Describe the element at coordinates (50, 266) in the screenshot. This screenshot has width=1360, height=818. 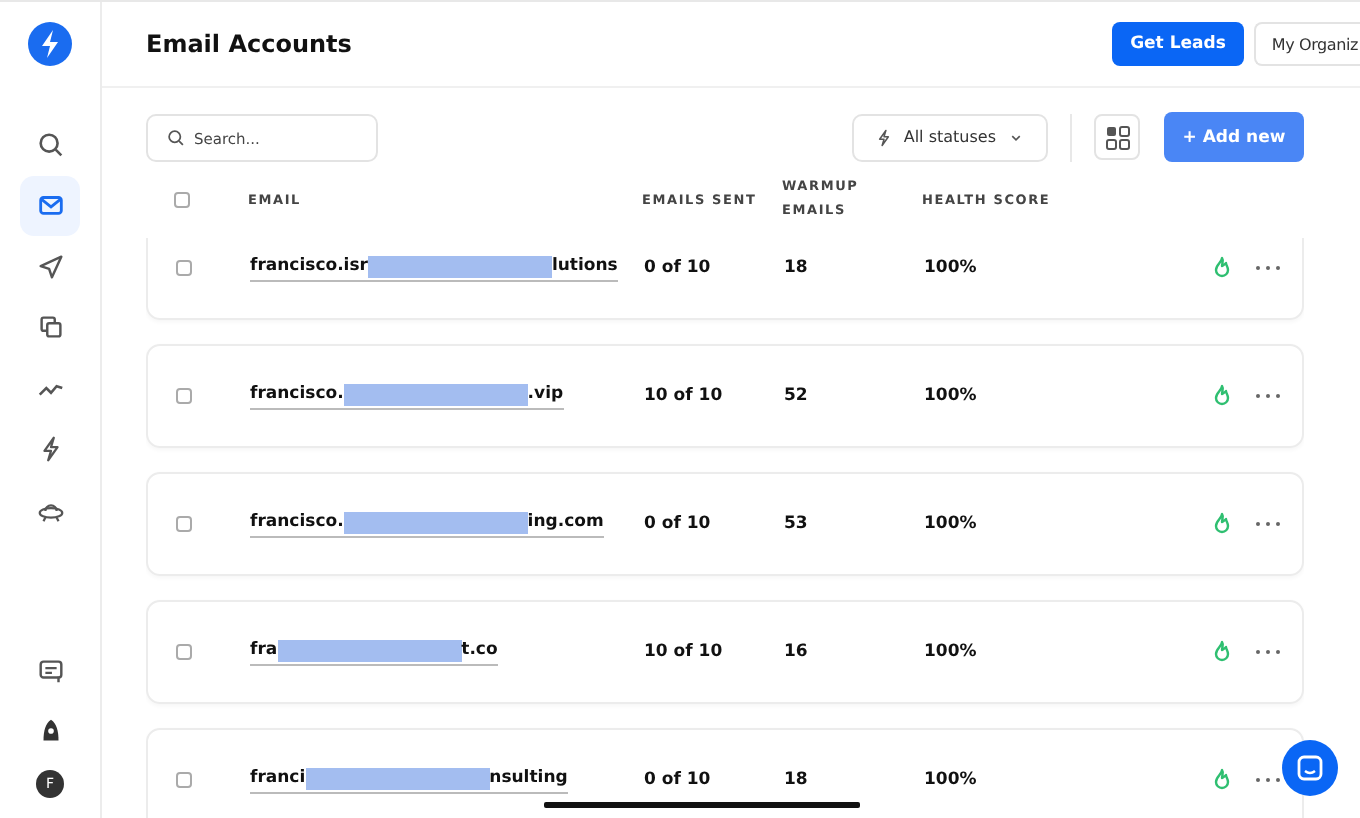
I see `paper-plane-icon` at that location.